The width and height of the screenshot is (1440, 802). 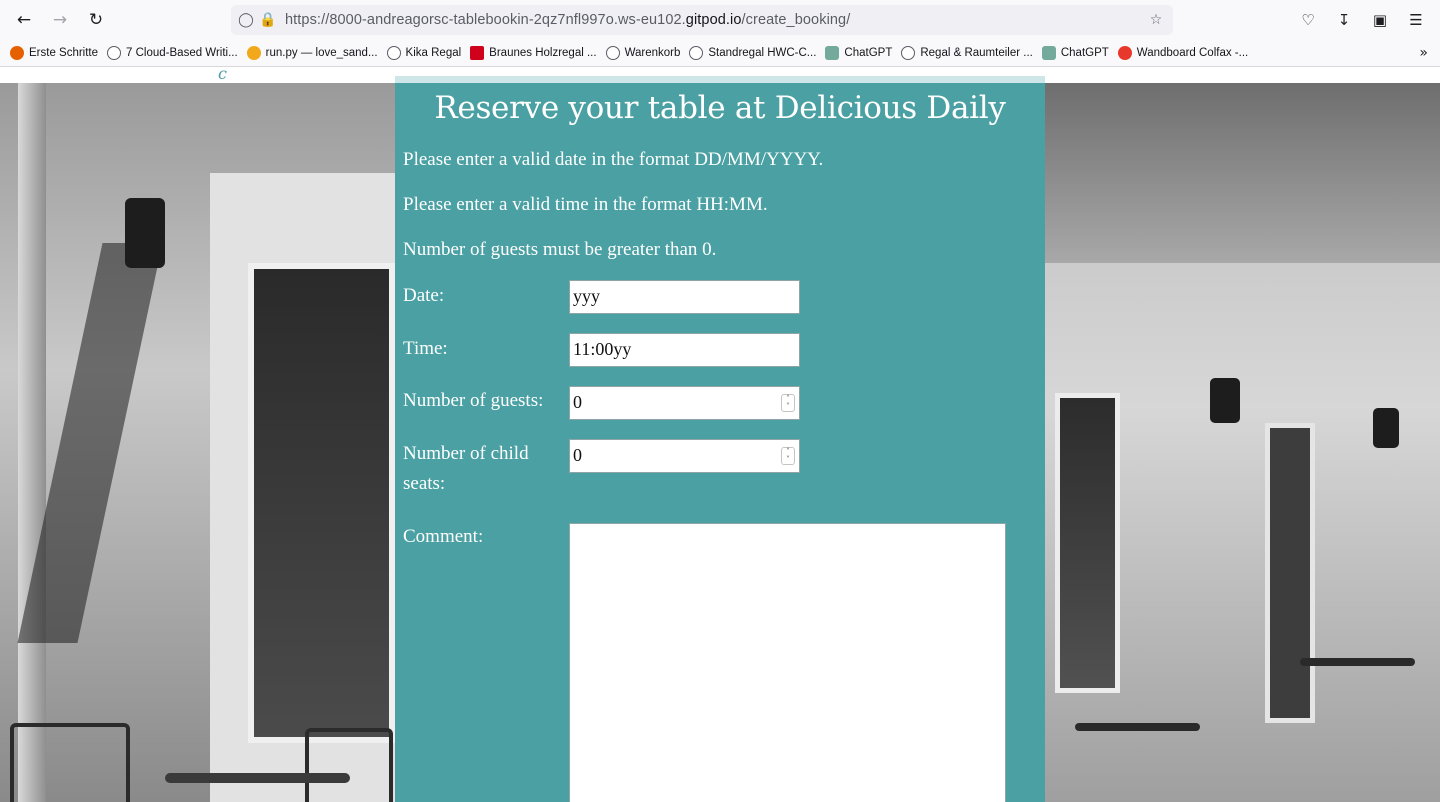 What do you see at coordinates (1290, 573) in the screenshot?
I see `bg-door-right` at bounding box center [1290, 573].